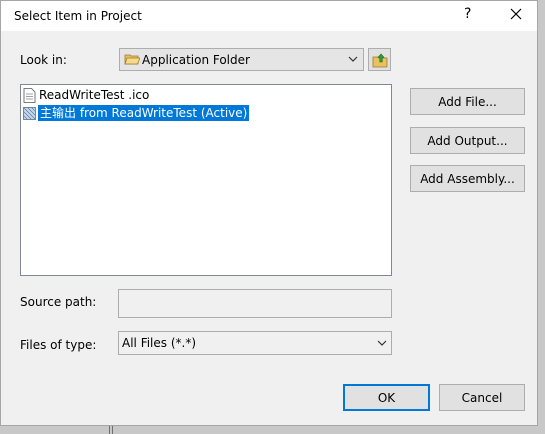 The height and width of the screenshot is (434, 545). Describe the element at coordinates (58, 345) in the screenshot. I see `files-of-type-label: Files of type:` at that location.